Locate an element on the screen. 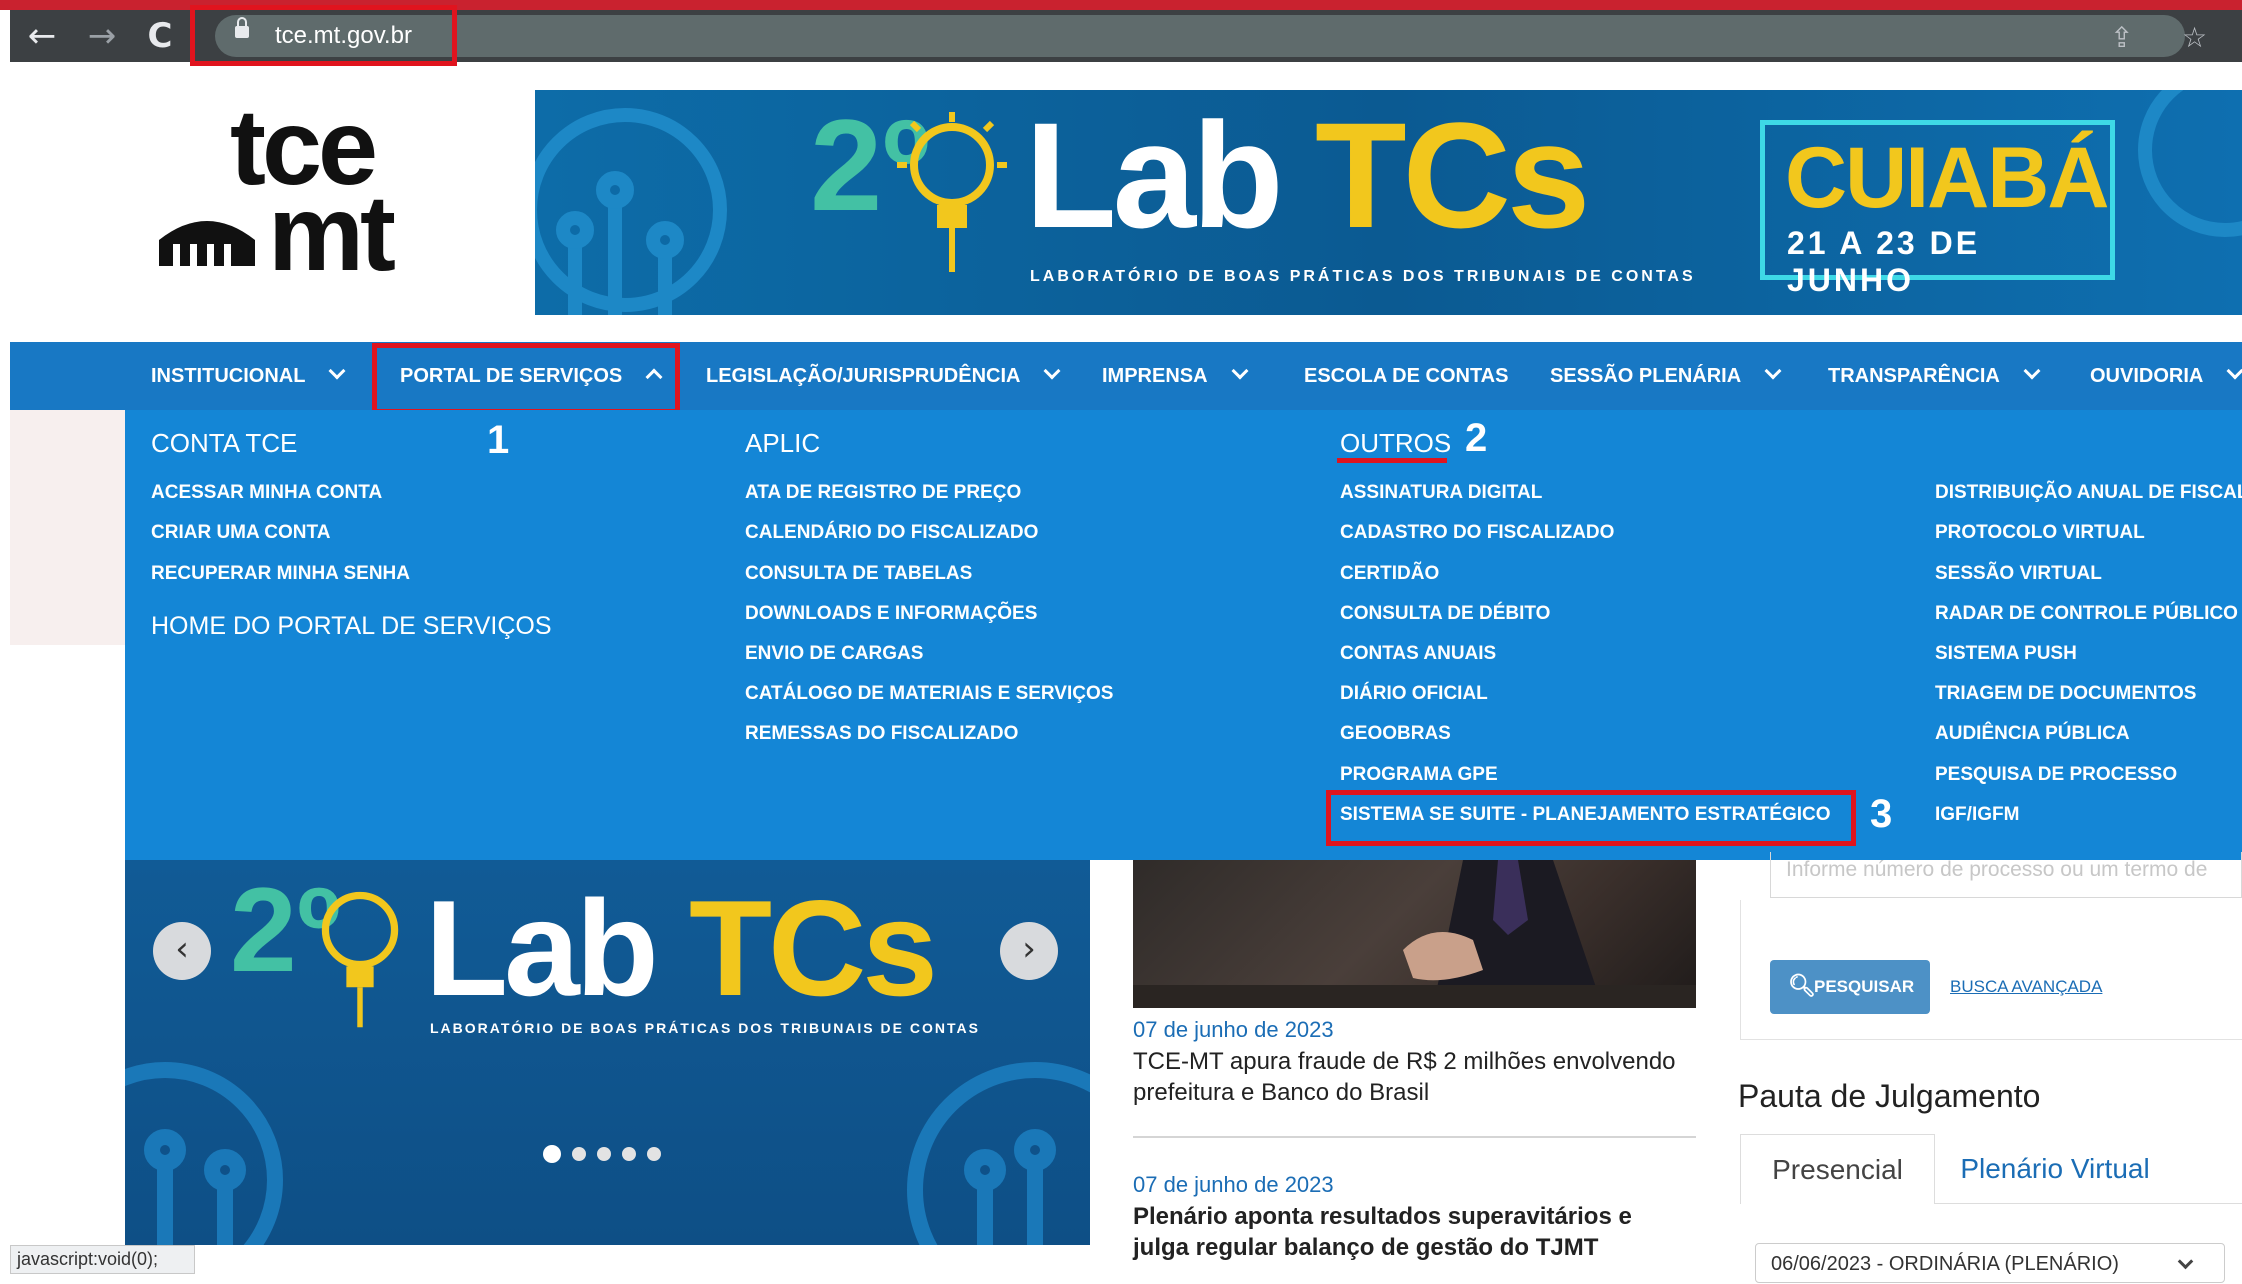 The image size is (2242, 1284). lock-icon is located at coordinates (242, 27).